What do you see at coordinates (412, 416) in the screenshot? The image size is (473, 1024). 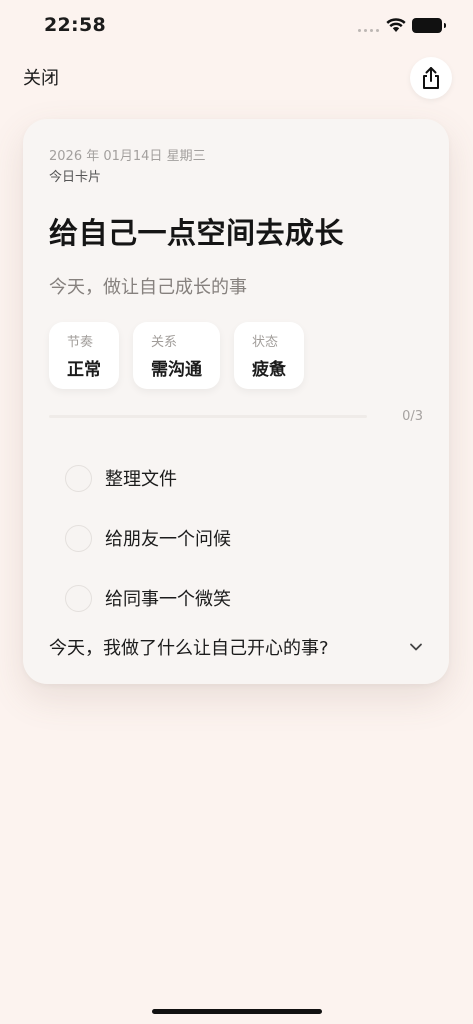 I see `progress-count: 0/3` at bounding box center [412, 416].